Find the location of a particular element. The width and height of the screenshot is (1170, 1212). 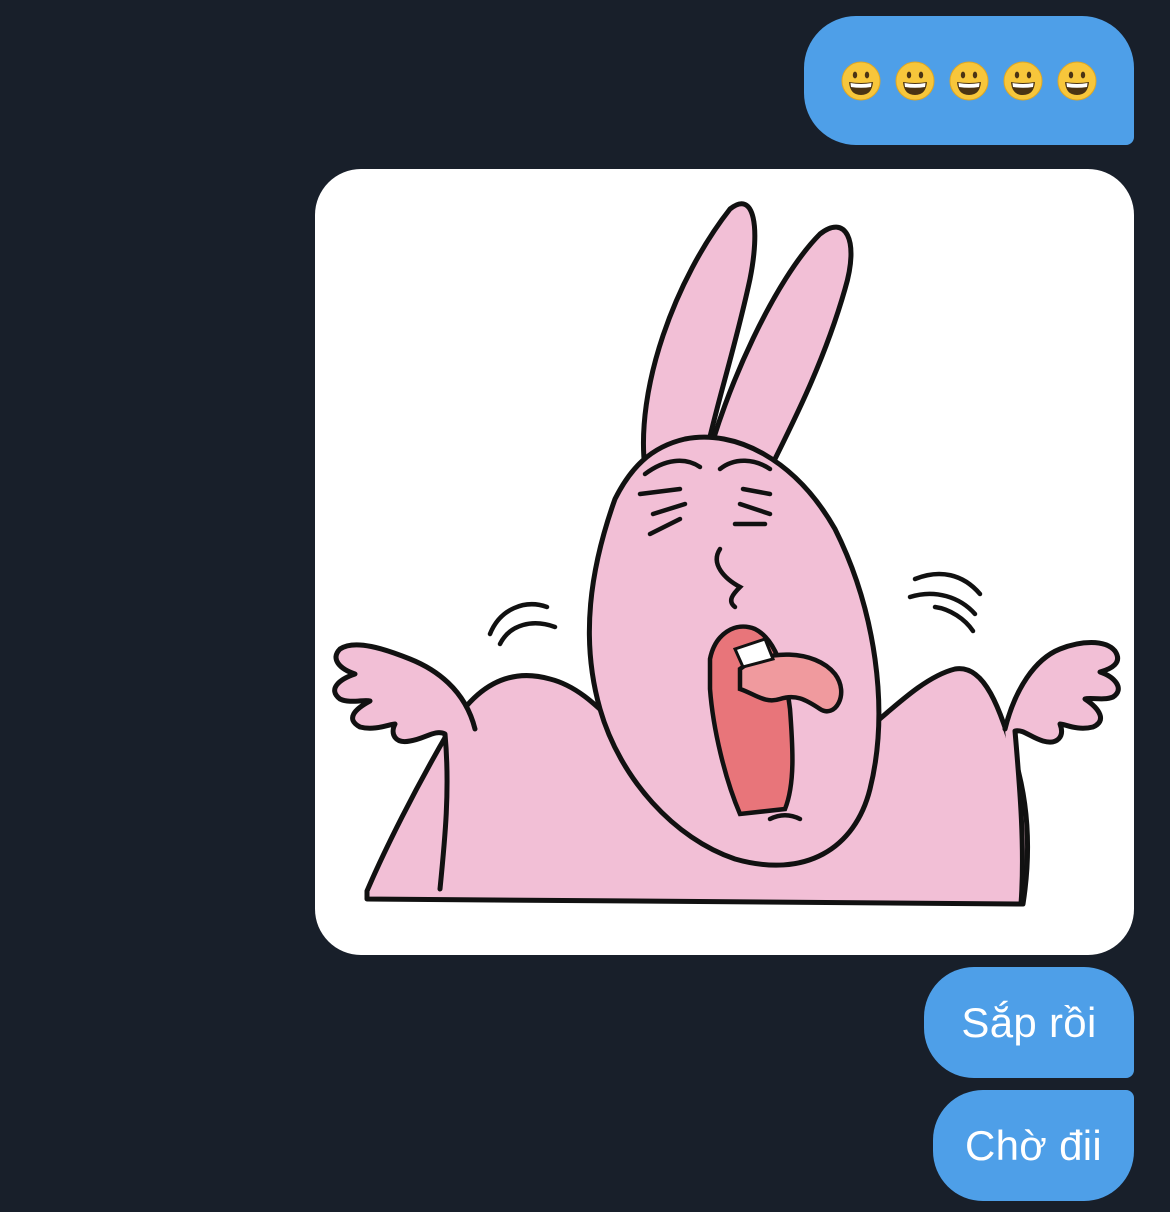

text-message-bubble: Chờ đii is located at coordinates (1033, 1145).